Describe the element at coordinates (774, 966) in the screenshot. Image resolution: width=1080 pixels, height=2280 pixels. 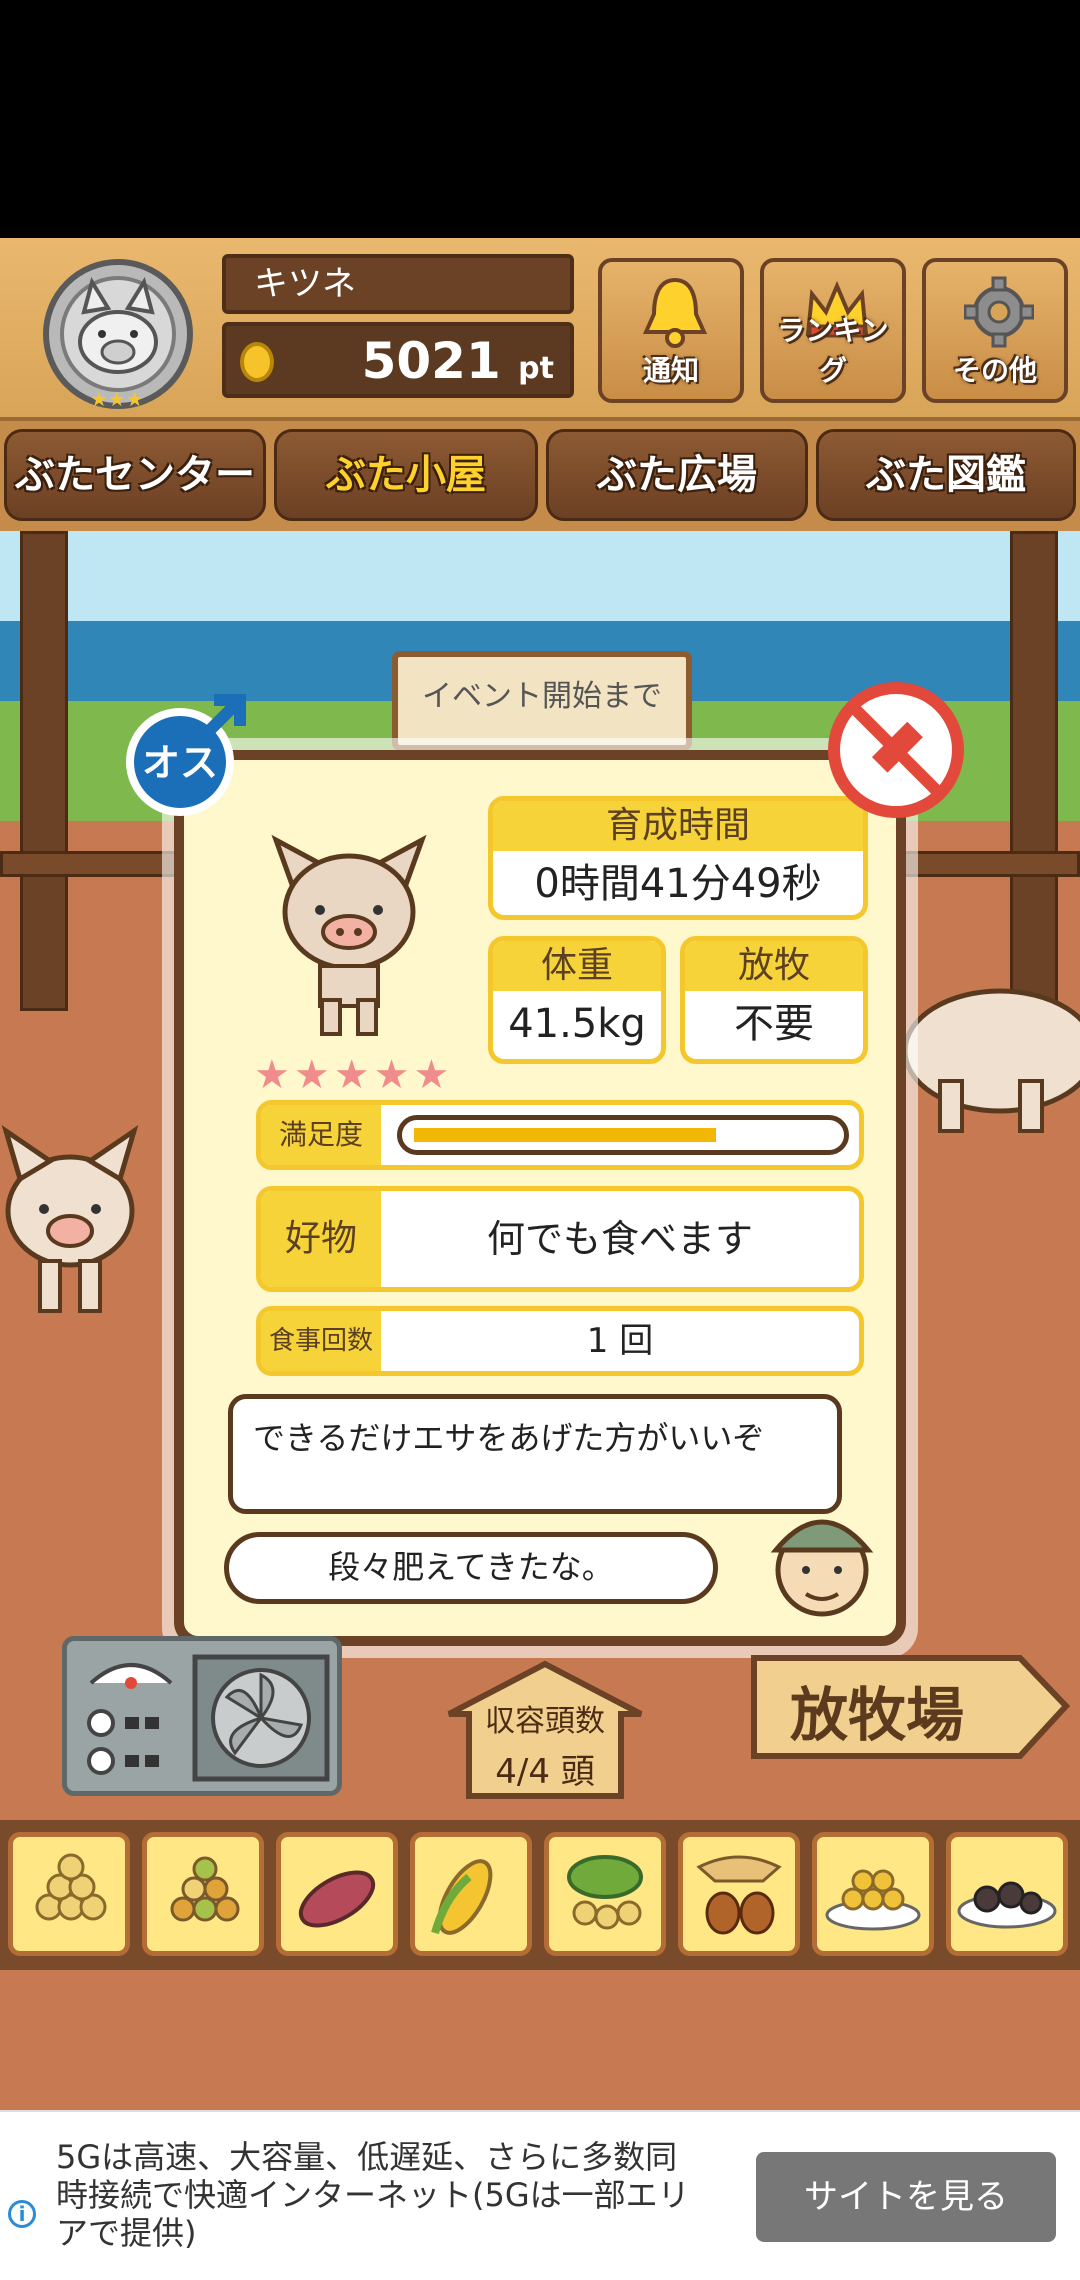
I see `grazing-label: 放牧` at that location.